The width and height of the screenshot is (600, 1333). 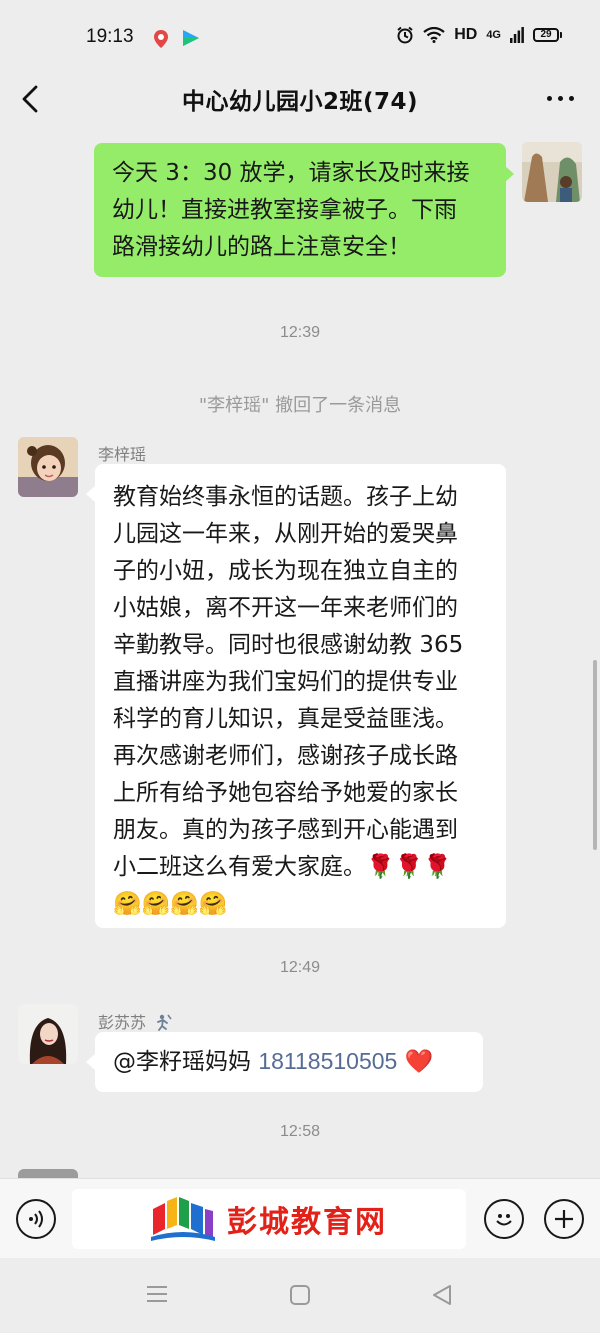 I want to click on home-icon, so click(x=300, y=1295).